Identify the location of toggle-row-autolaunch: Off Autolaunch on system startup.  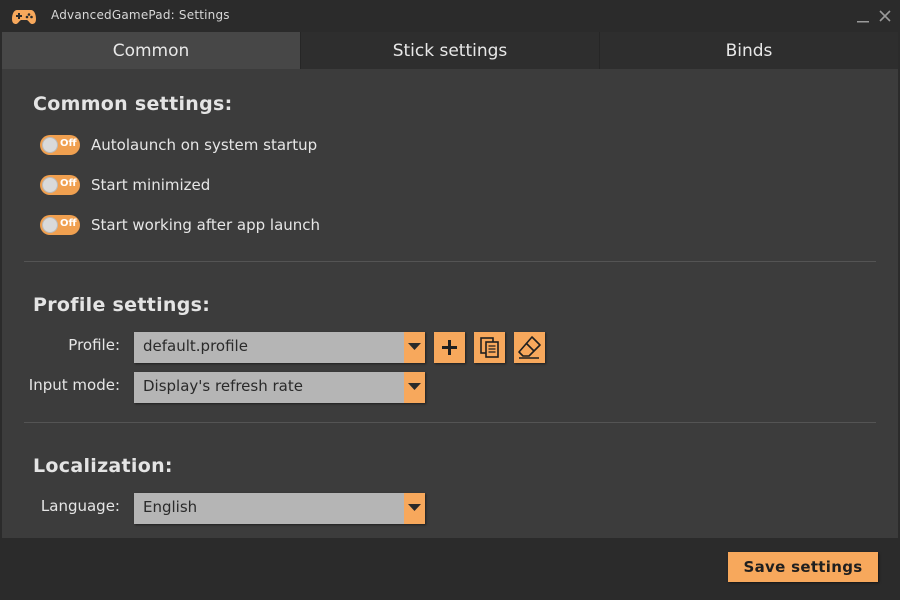
(178, 145).